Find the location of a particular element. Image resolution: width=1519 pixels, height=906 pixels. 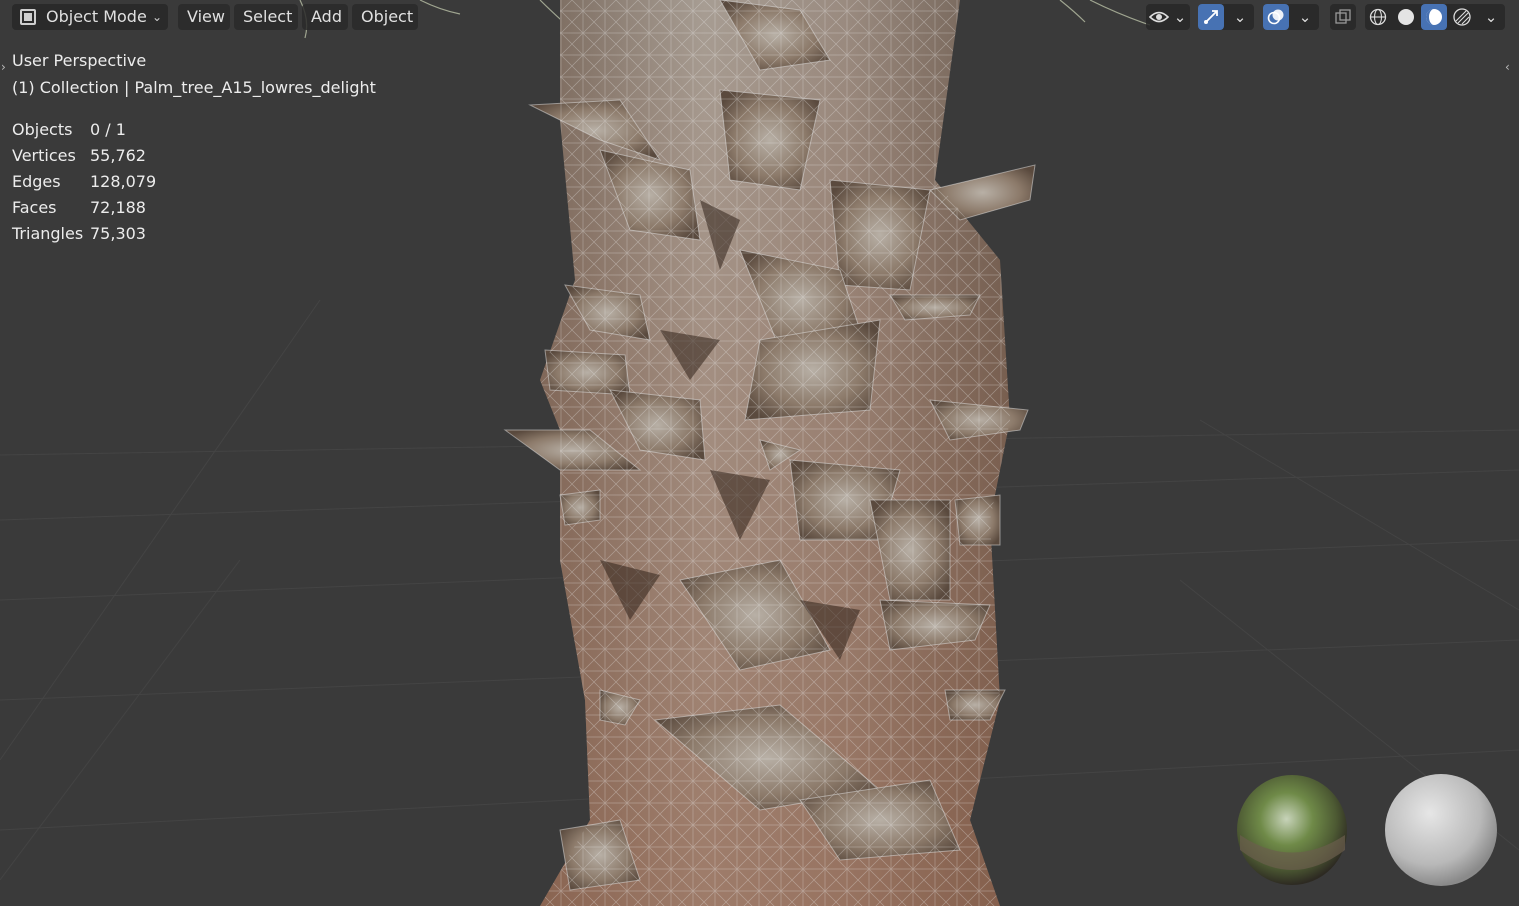

object-mode-label: Object Mode is located at coordinates (96, 16).